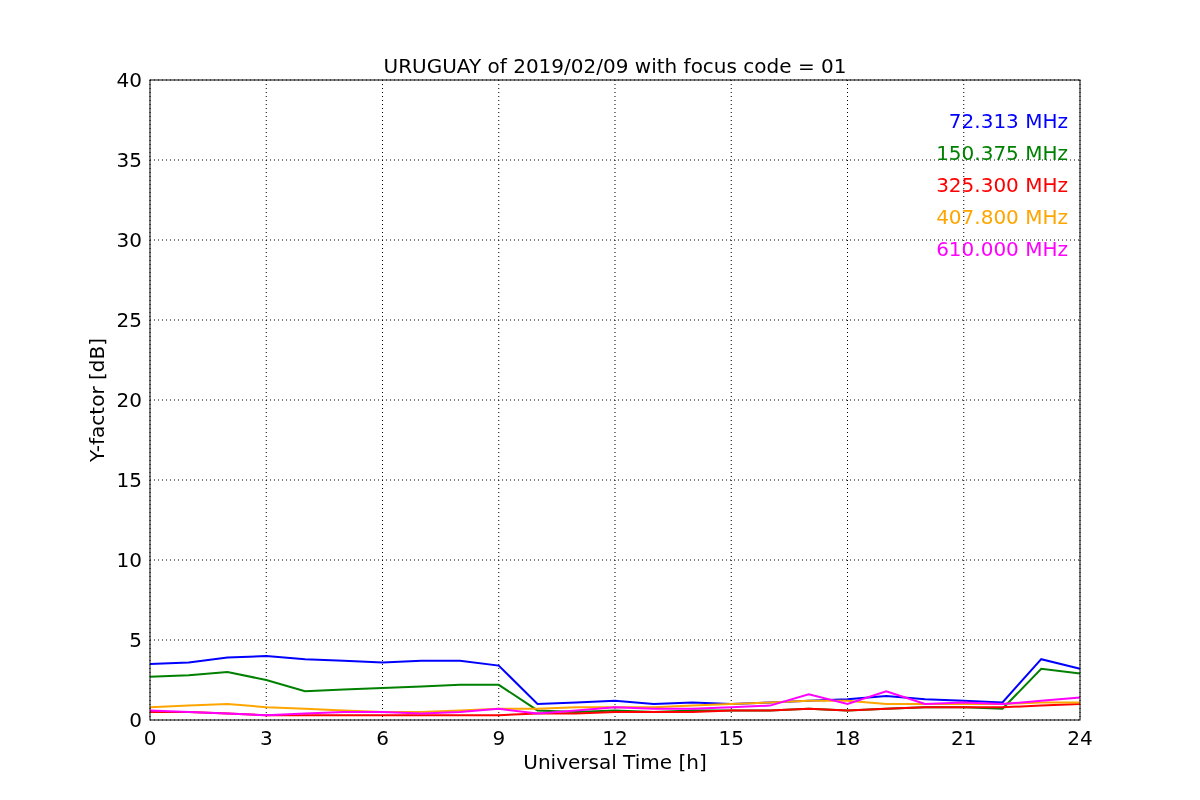 The width and height of the screenshot is (1200, 800). I want to click on tick-label: 24, so click(1080, 738).